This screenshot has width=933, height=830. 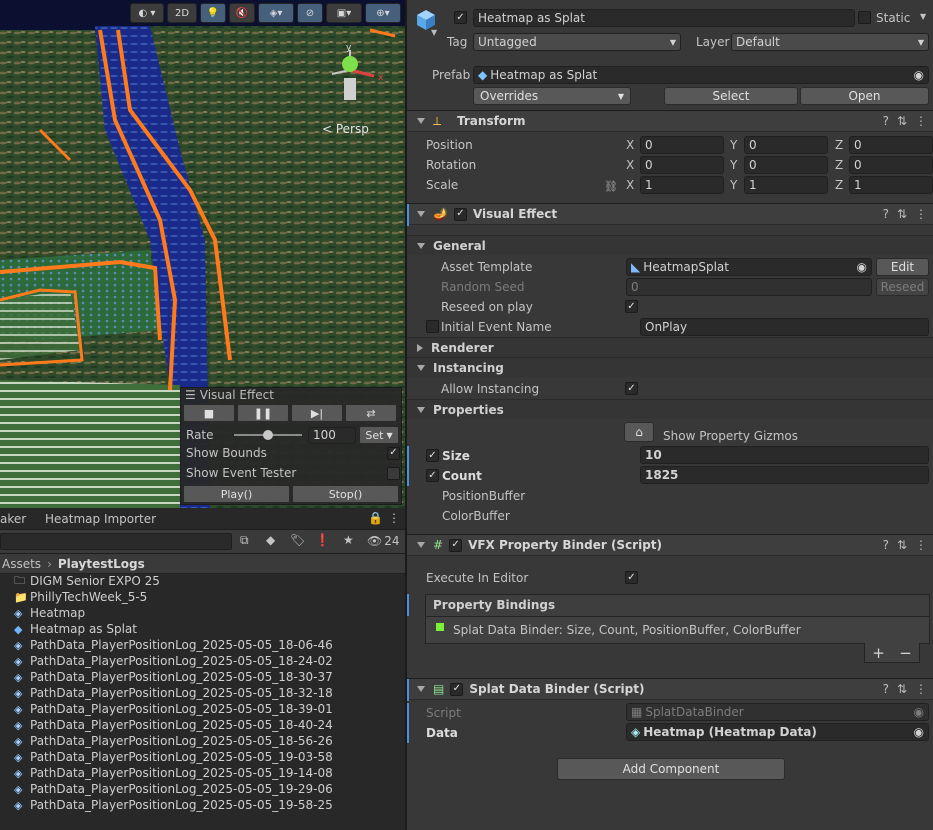 I want to click on restart-button: ⇄, so click(x=371, y=413).